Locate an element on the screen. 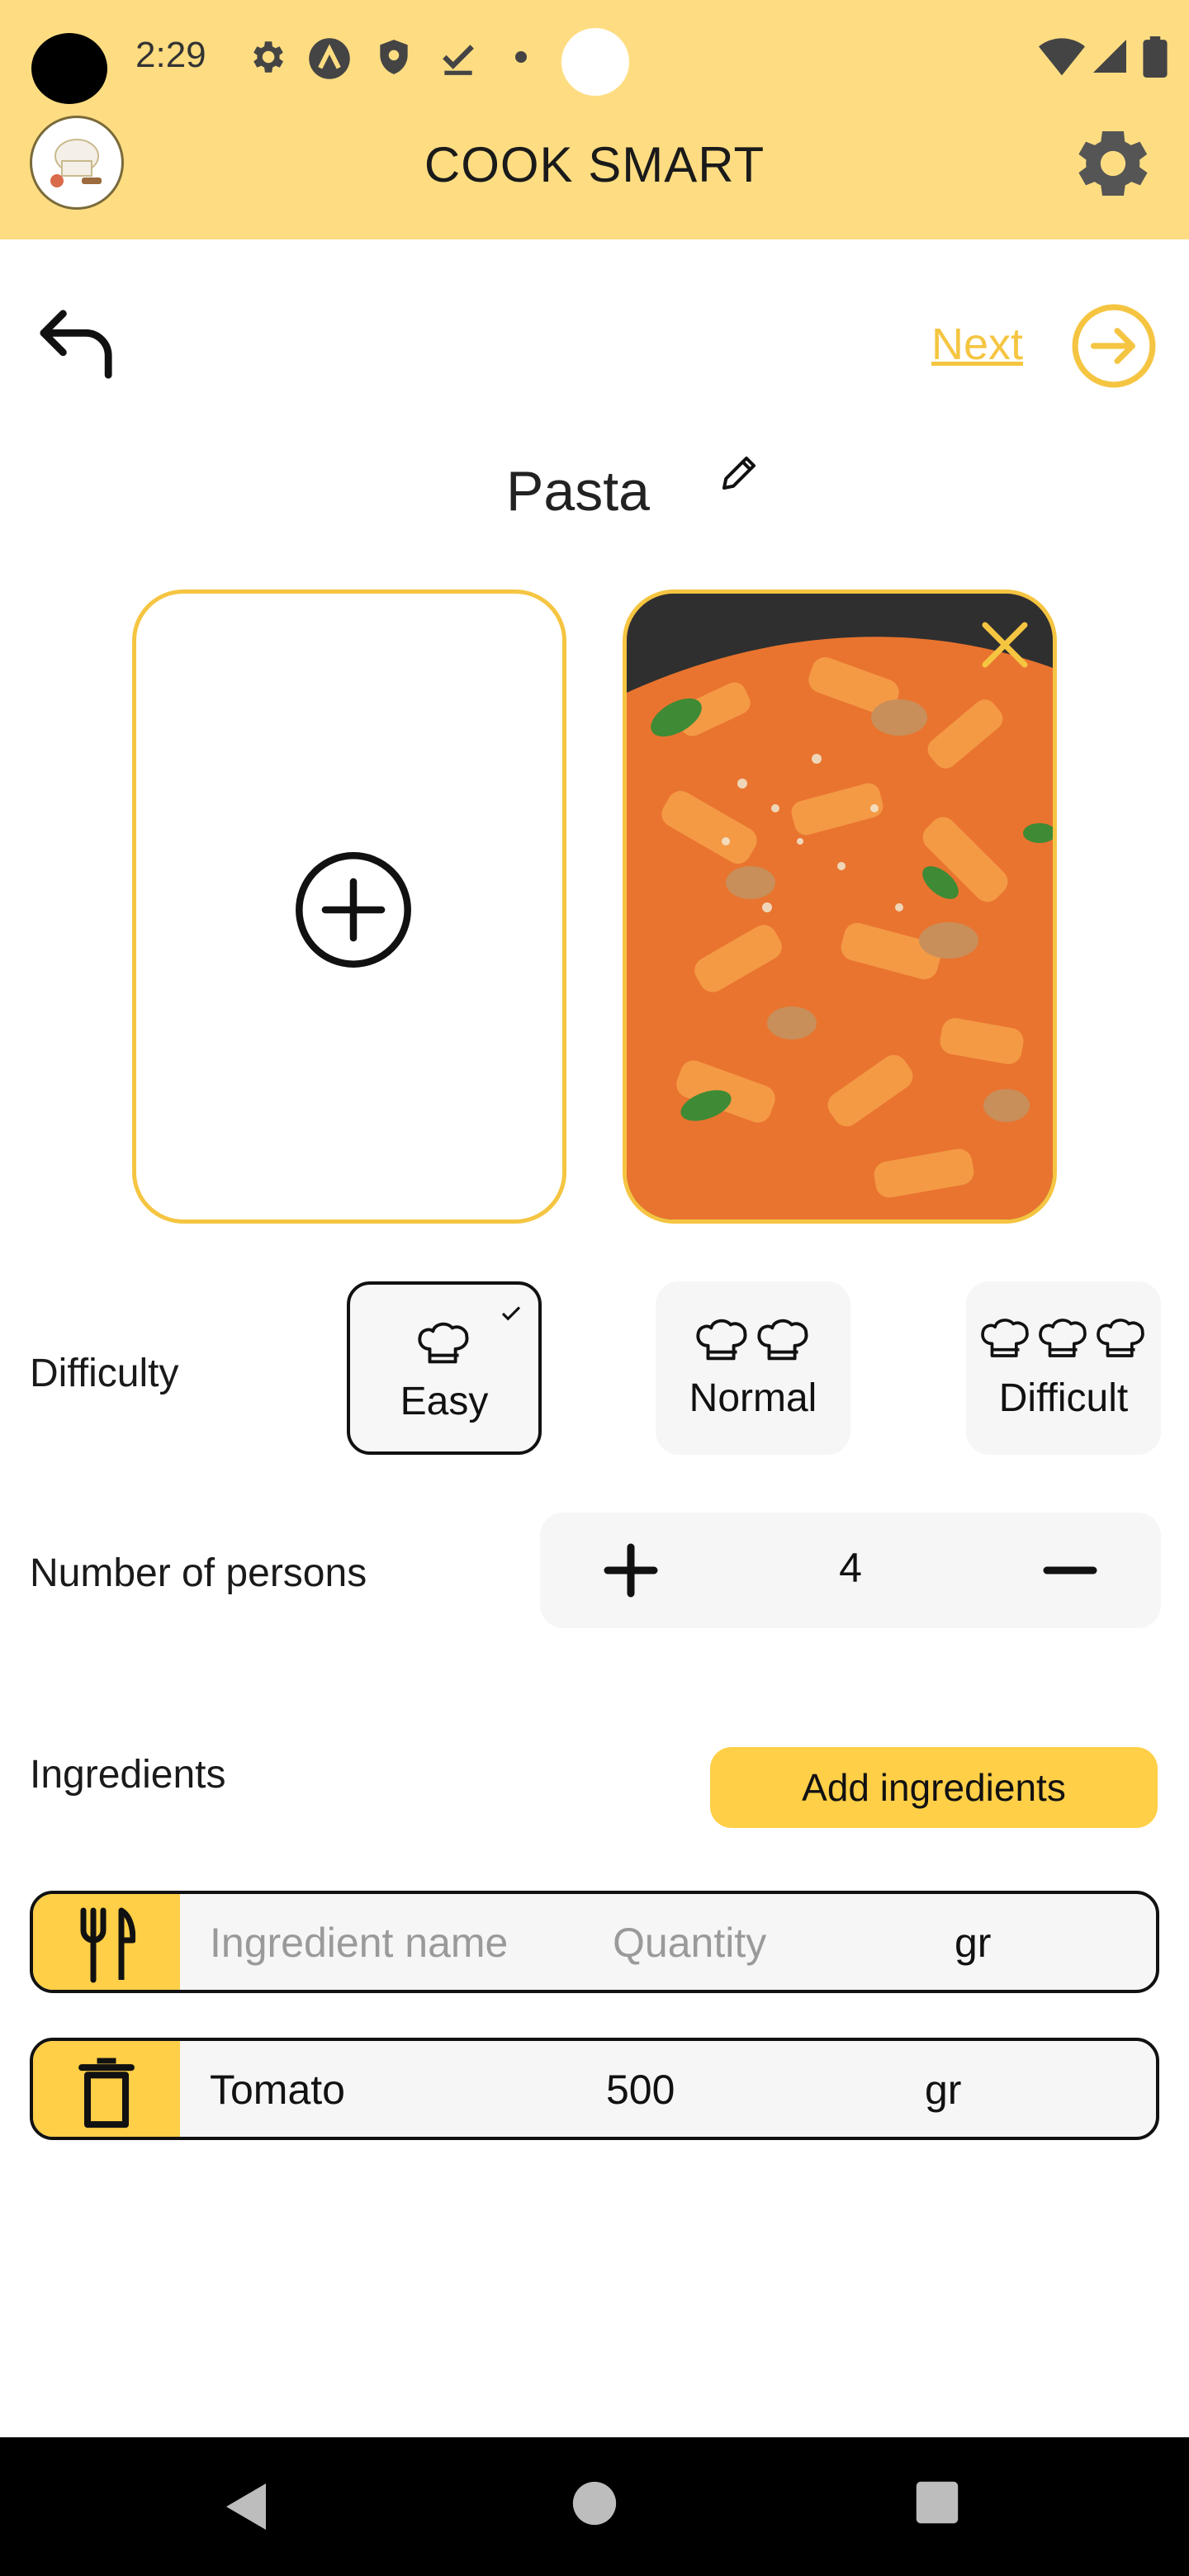 This screenshot has width=1189, height=2576. add-photo-card is located at coordinates (349, 907).